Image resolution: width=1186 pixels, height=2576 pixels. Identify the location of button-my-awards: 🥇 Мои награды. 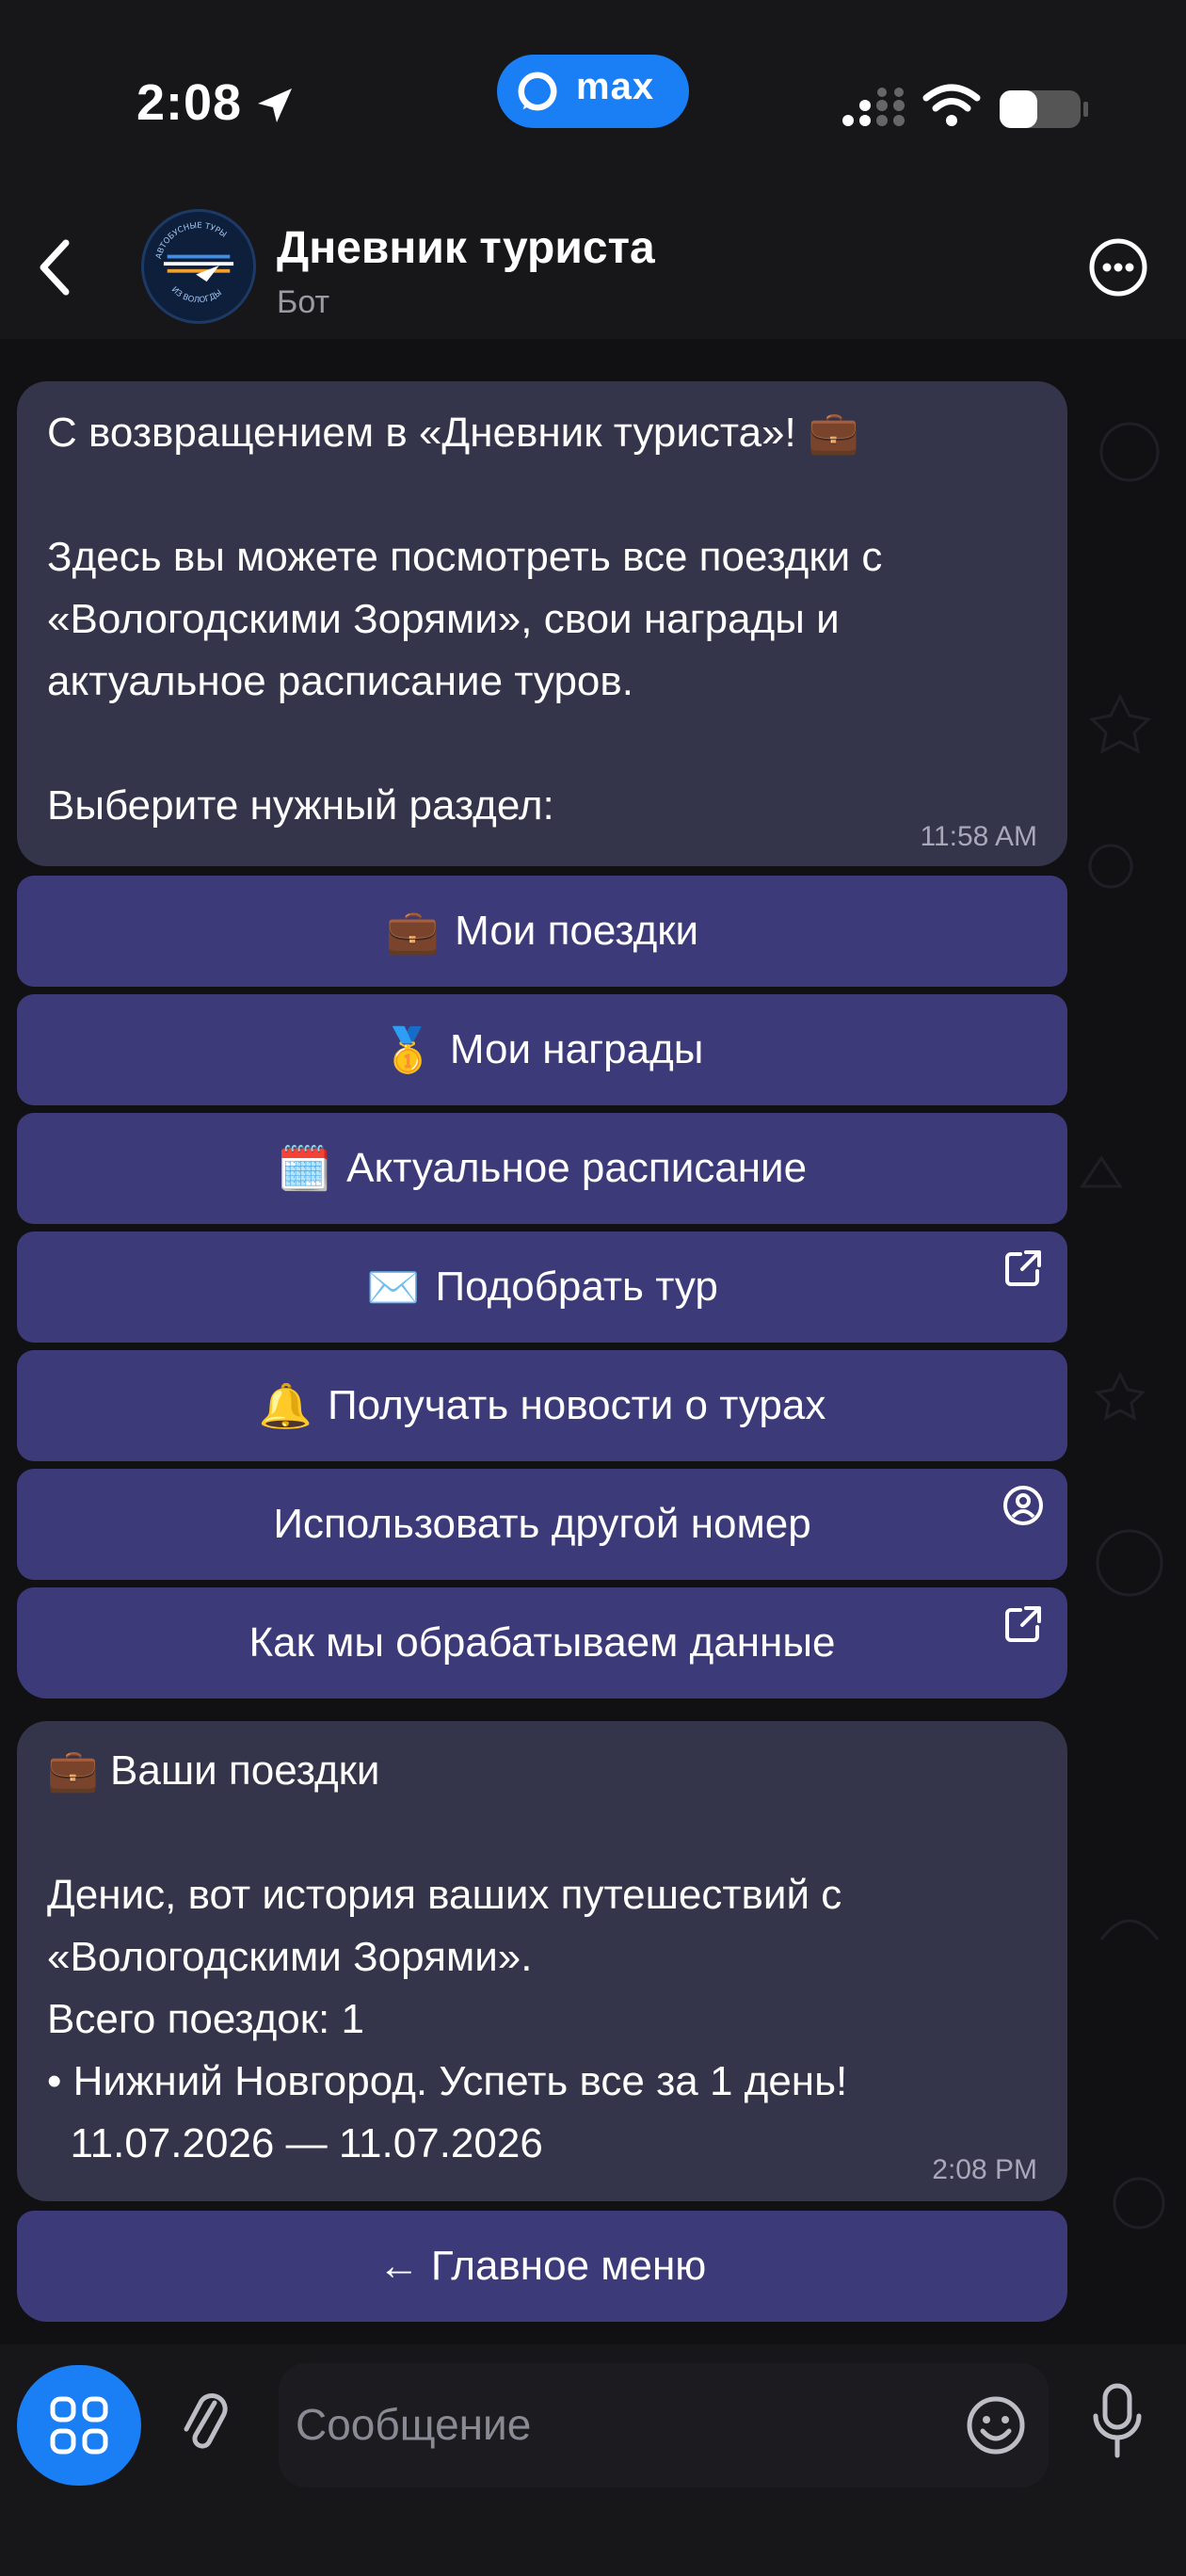
(542, 1049).